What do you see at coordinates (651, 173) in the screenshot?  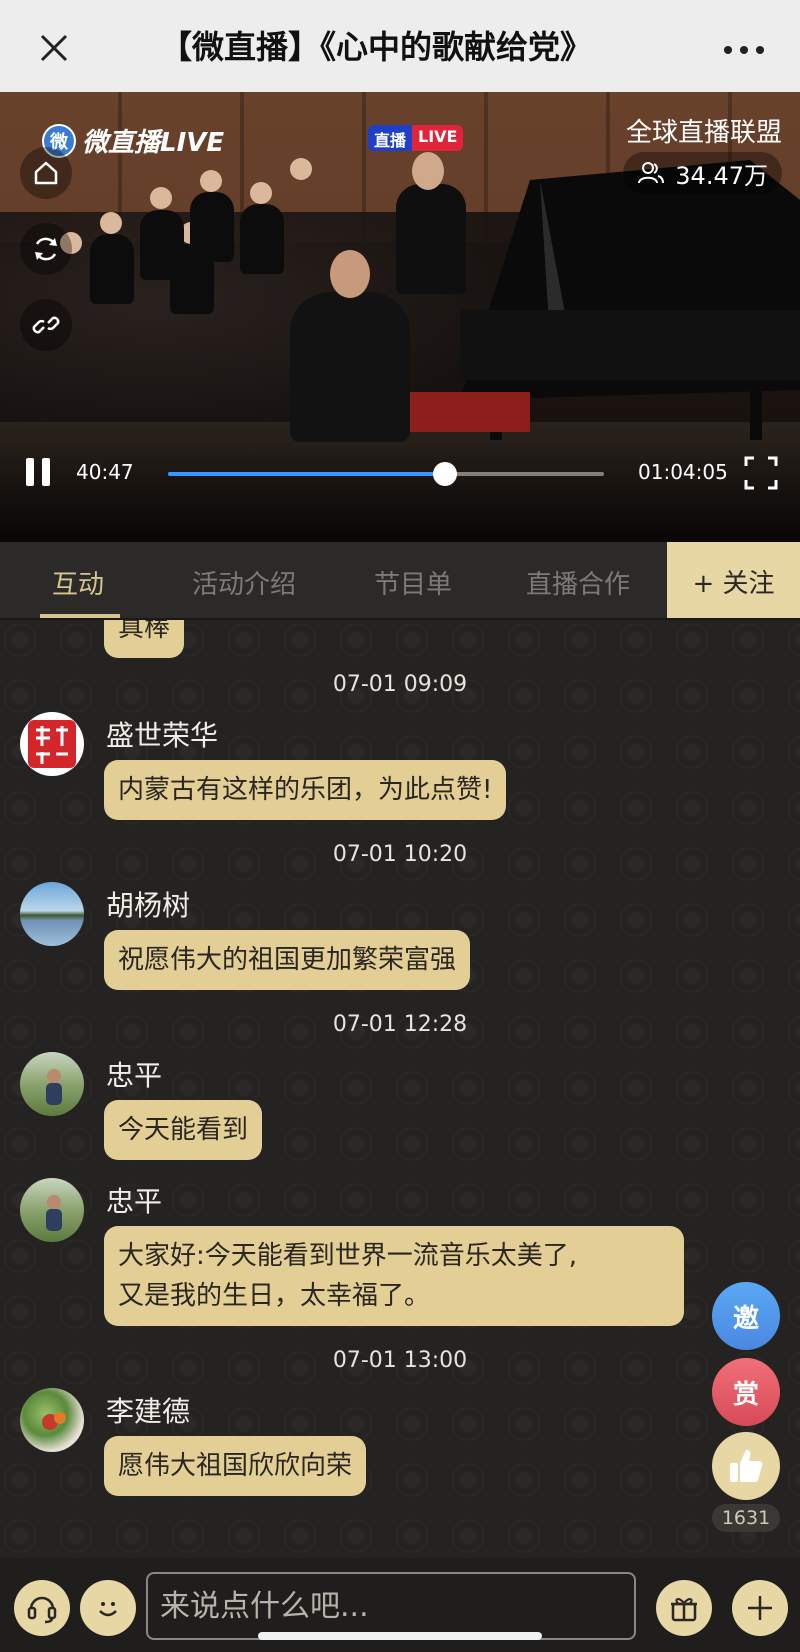 I see `users-icon` at bounding box center [651, 173].